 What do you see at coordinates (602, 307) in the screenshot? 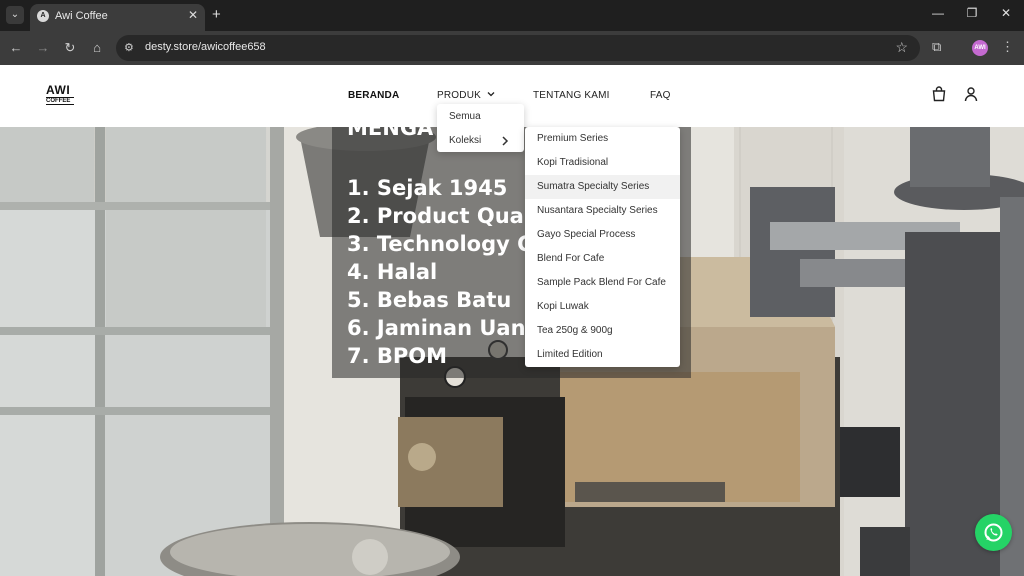
I see `collection-item: Kopi Luwak` at bounding box center [602, 307].